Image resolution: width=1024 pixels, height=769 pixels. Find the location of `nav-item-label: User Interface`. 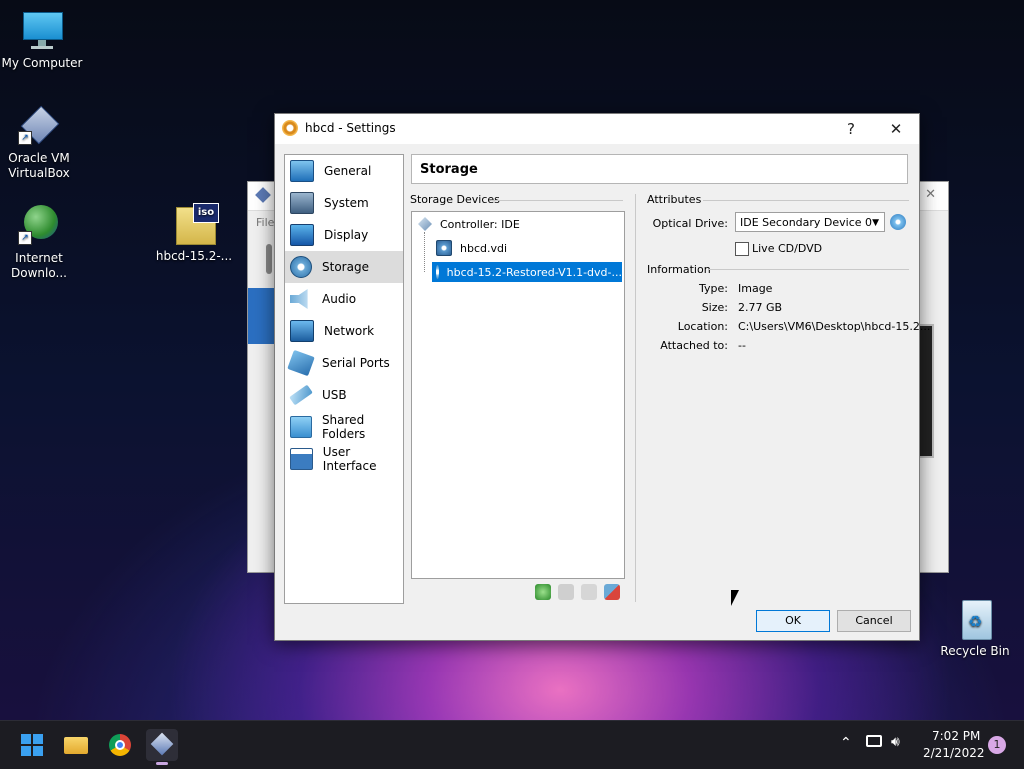

nav-item-label: User Interface is located at coordinates (349, 459).